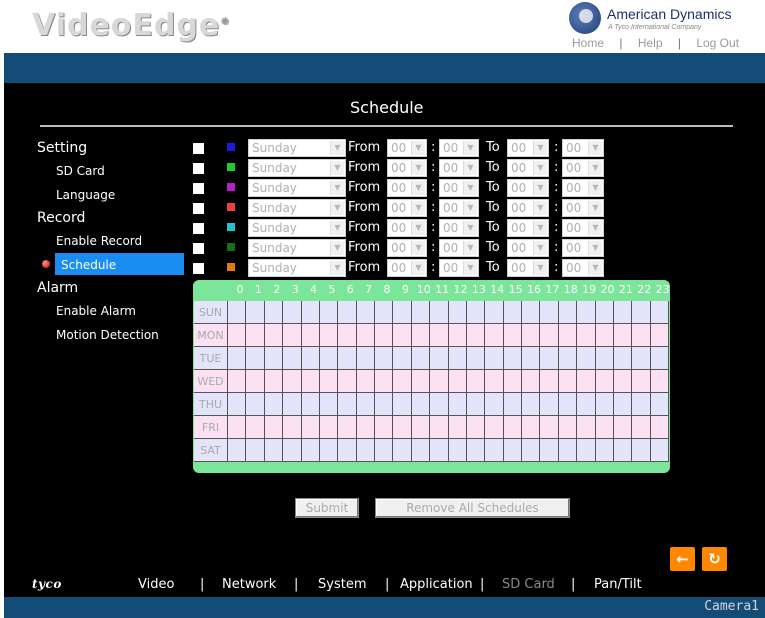 The height and width of the screenshot is (618, 765). Describe the element at coordinates (618, 584) in the screenshot. I see `footer-nav-pan-tilt: Pan/Tilt` at that location.